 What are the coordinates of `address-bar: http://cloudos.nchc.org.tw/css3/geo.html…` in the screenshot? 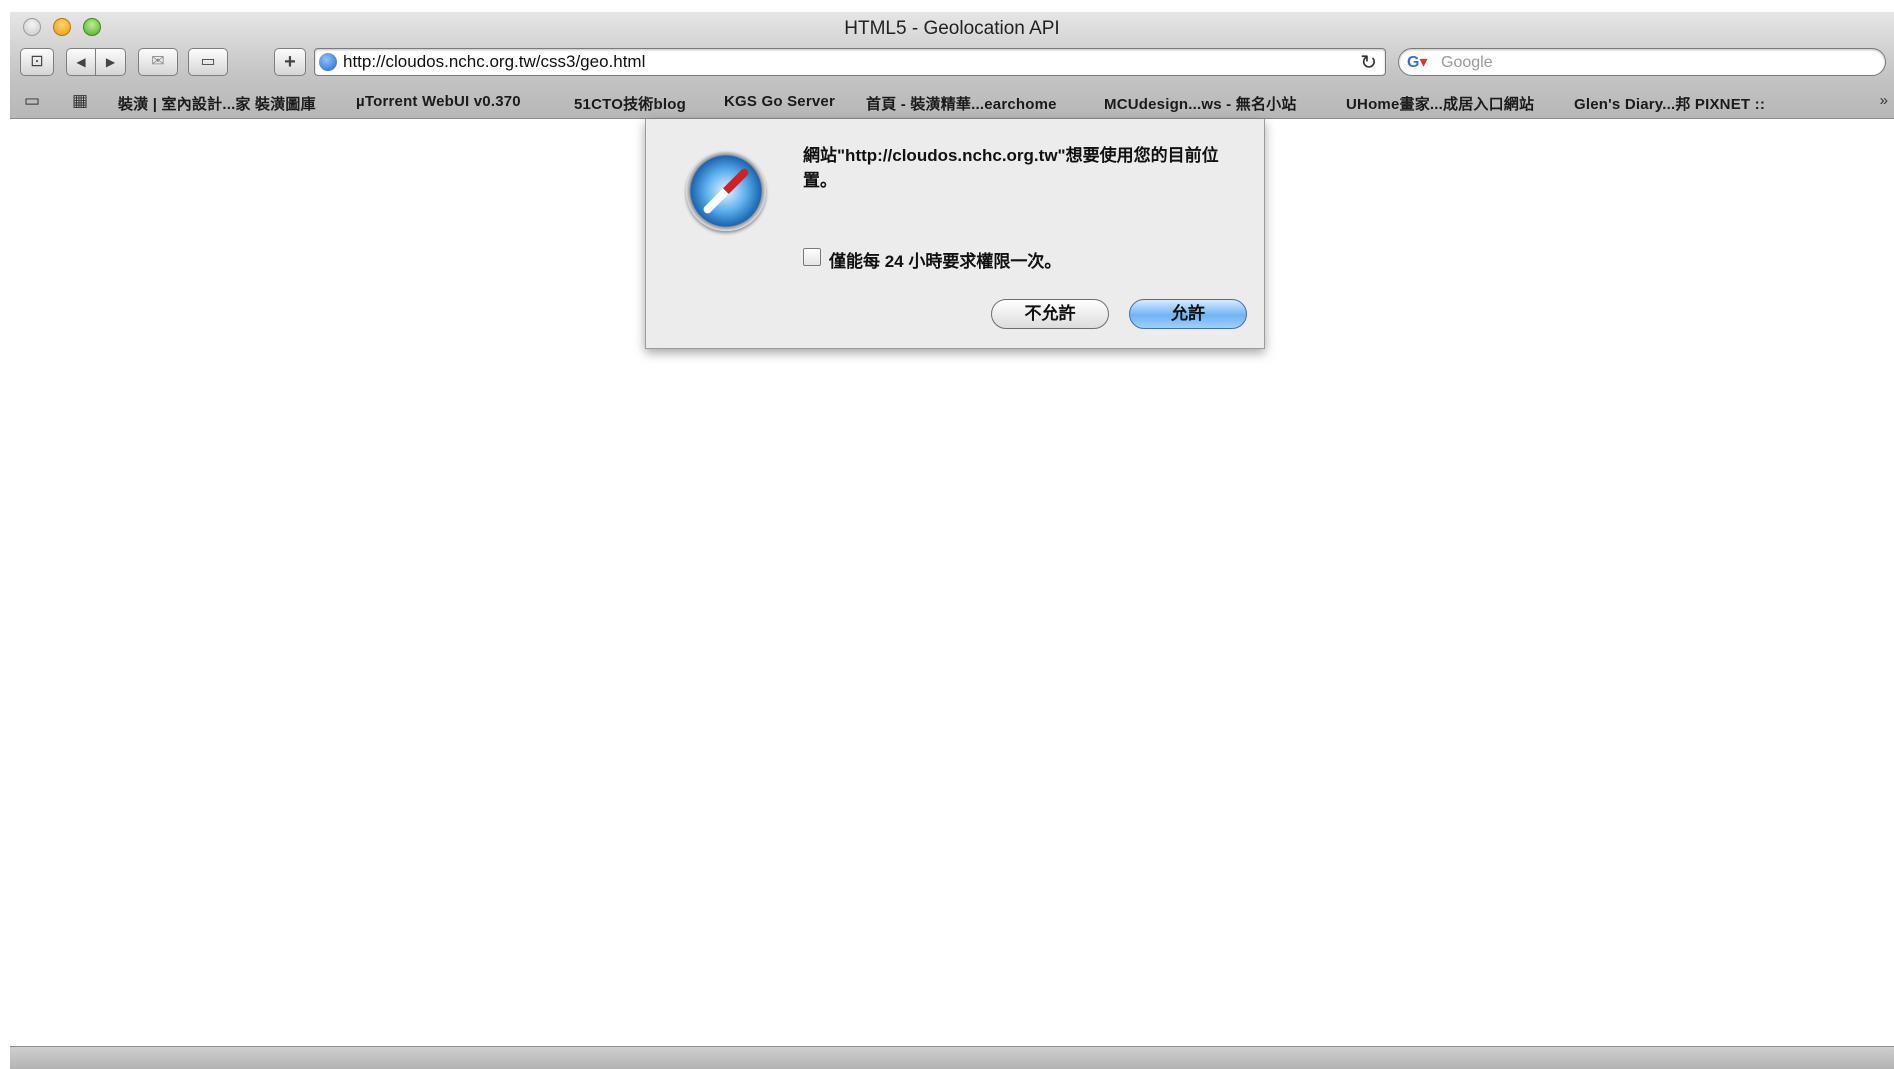 It's located at (850, 62).